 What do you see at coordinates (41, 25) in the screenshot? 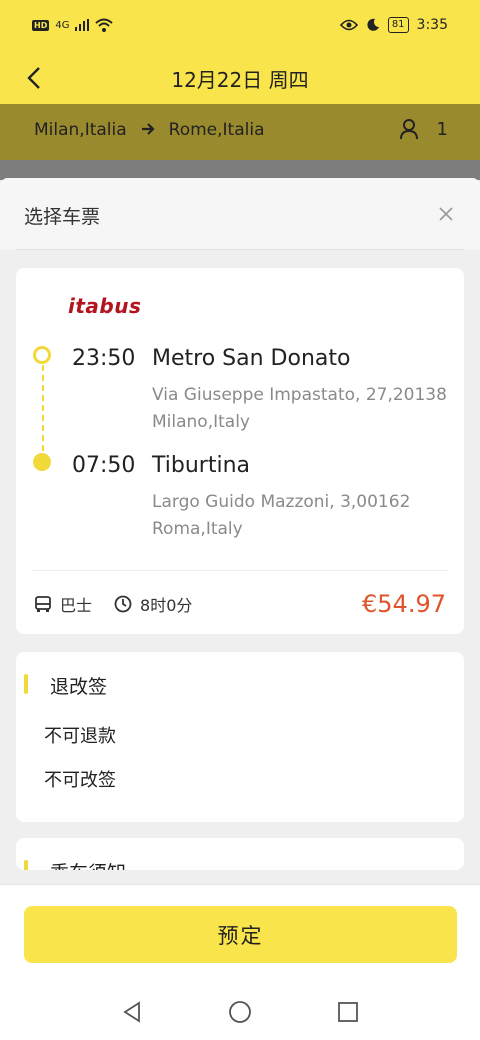
I see `hd-badge: HD` at bounding box center [41, 25].